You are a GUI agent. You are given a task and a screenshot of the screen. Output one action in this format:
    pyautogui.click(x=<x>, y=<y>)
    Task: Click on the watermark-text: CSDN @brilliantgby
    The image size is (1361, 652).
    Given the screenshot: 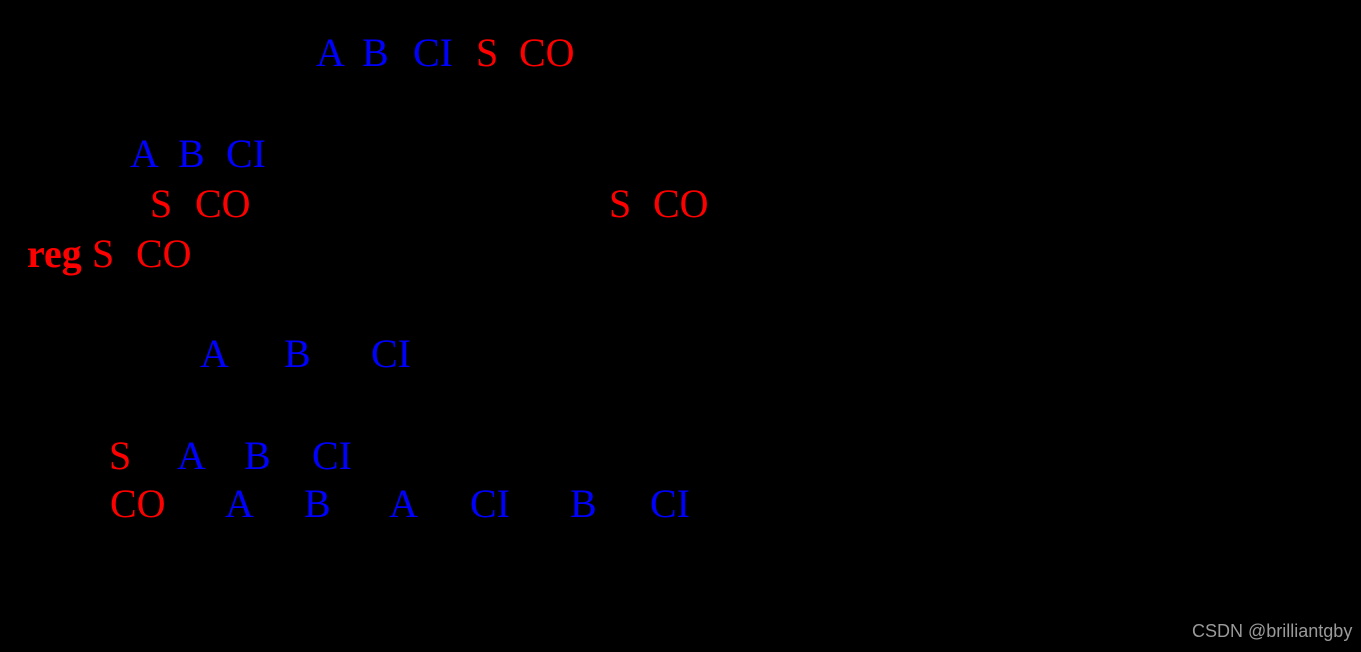 What is the action you would take?
    pyautogui.click(x=1272, y=631)
    